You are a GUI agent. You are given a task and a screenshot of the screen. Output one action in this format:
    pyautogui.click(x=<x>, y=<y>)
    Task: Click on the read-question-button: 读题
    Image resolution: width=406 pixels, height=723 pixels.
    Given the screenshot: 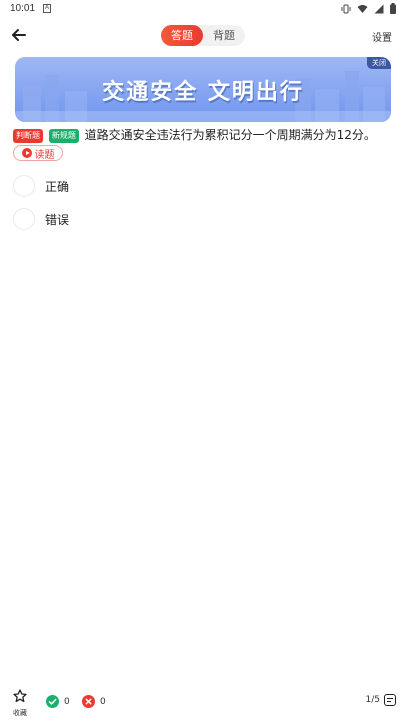 What is the action you would take?
    pyautogui.click(x=38, y=153)
    